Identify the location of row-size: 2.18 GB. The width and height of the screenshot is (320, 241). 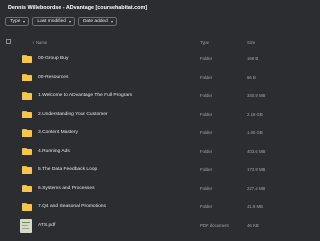
(255, 114).